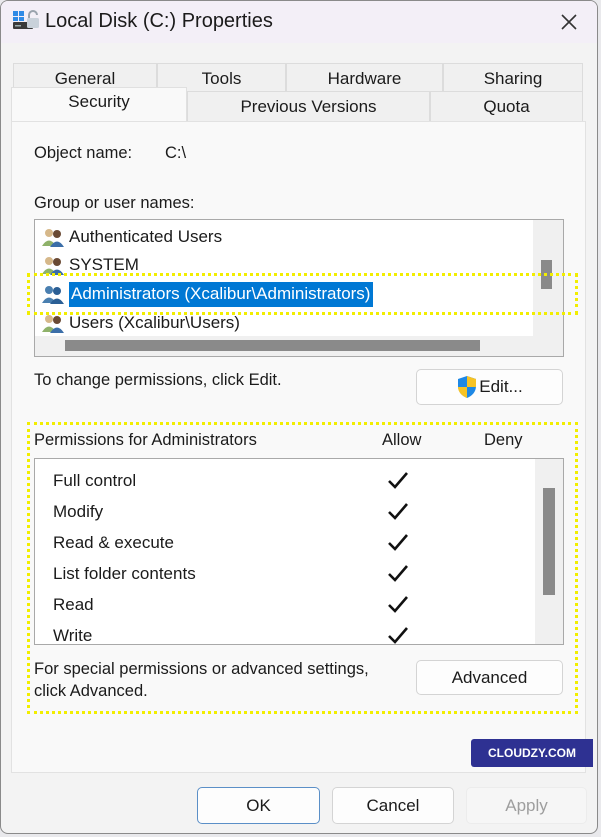 The height and width of the screenshot is (837, 601). What do you see at coordinates (258, 805) in the screenshot?
I see `ok-button: OK` at bounding box center [258, 805].